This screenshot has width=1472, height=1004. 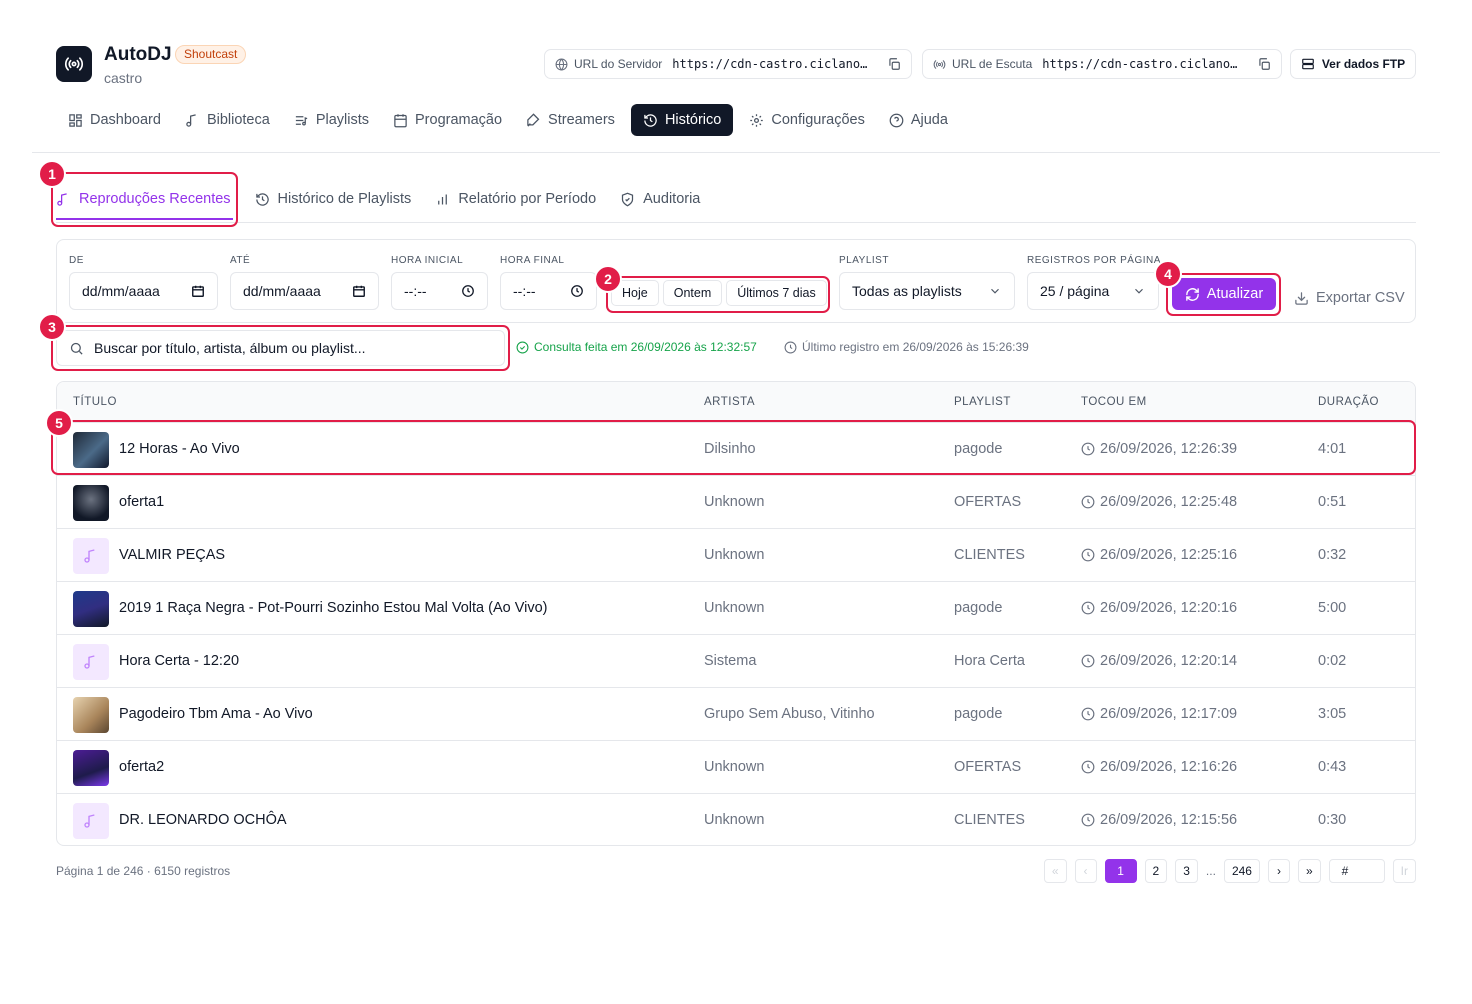 I want to click on nav-ajuda: Ajuda, so click(x=918, y=120).